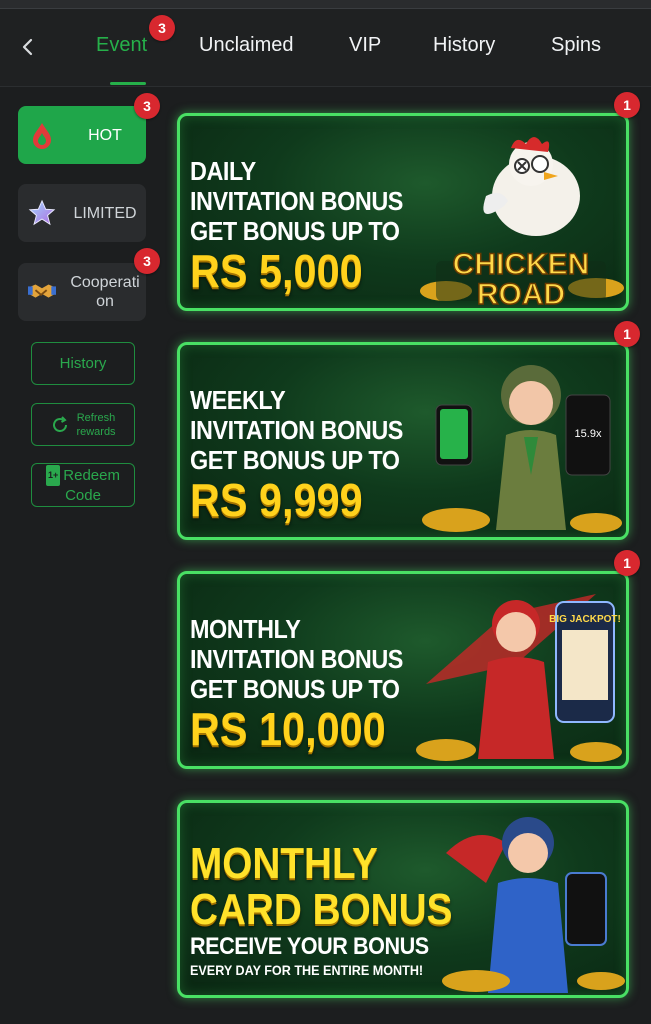  I want to click on tab-vip: VIP, so click(365, 45).